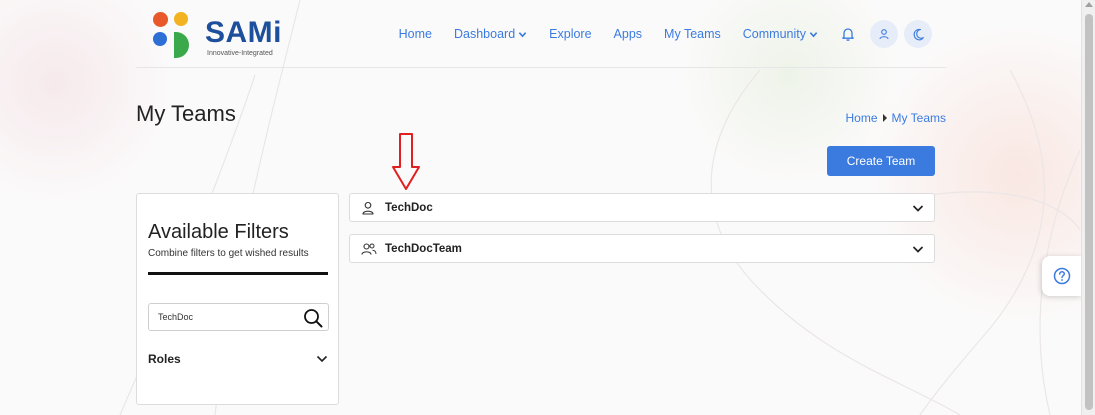  I want to click on profile-button, so click(884, 34).